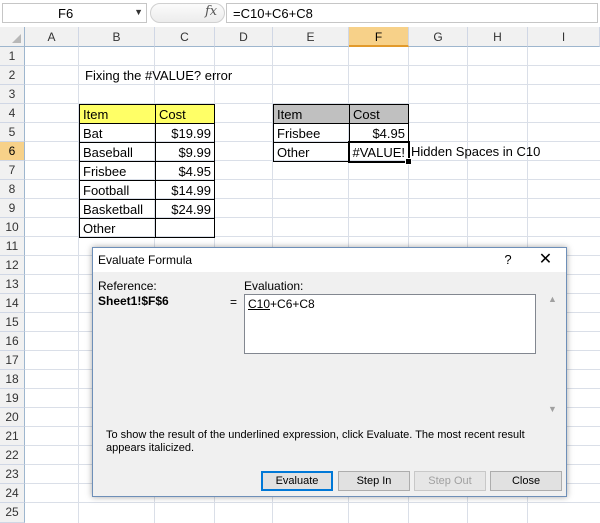 Image resolution: width=600 pixels, height=523 pixels. Describe the element at coordinates (12, 208) in the screenshot. I see `row-header-9: 9` at that location.